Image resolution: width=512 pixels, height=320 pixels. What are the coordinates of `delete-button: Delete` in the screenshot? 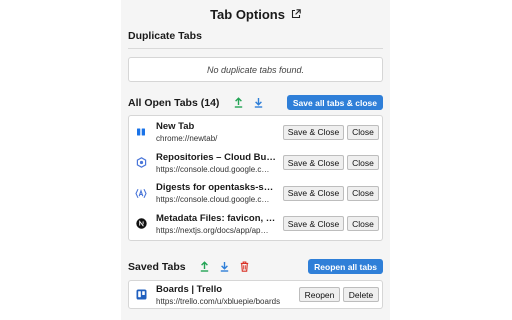 It's located at (361, 294).